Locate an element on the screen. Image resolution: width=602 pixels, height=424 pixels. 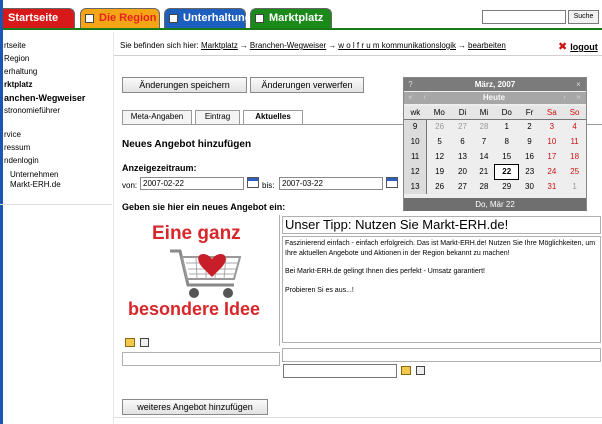
offer-label: Geben sie hier ein neues Angebot ein: is located at coordinates (204, 207).